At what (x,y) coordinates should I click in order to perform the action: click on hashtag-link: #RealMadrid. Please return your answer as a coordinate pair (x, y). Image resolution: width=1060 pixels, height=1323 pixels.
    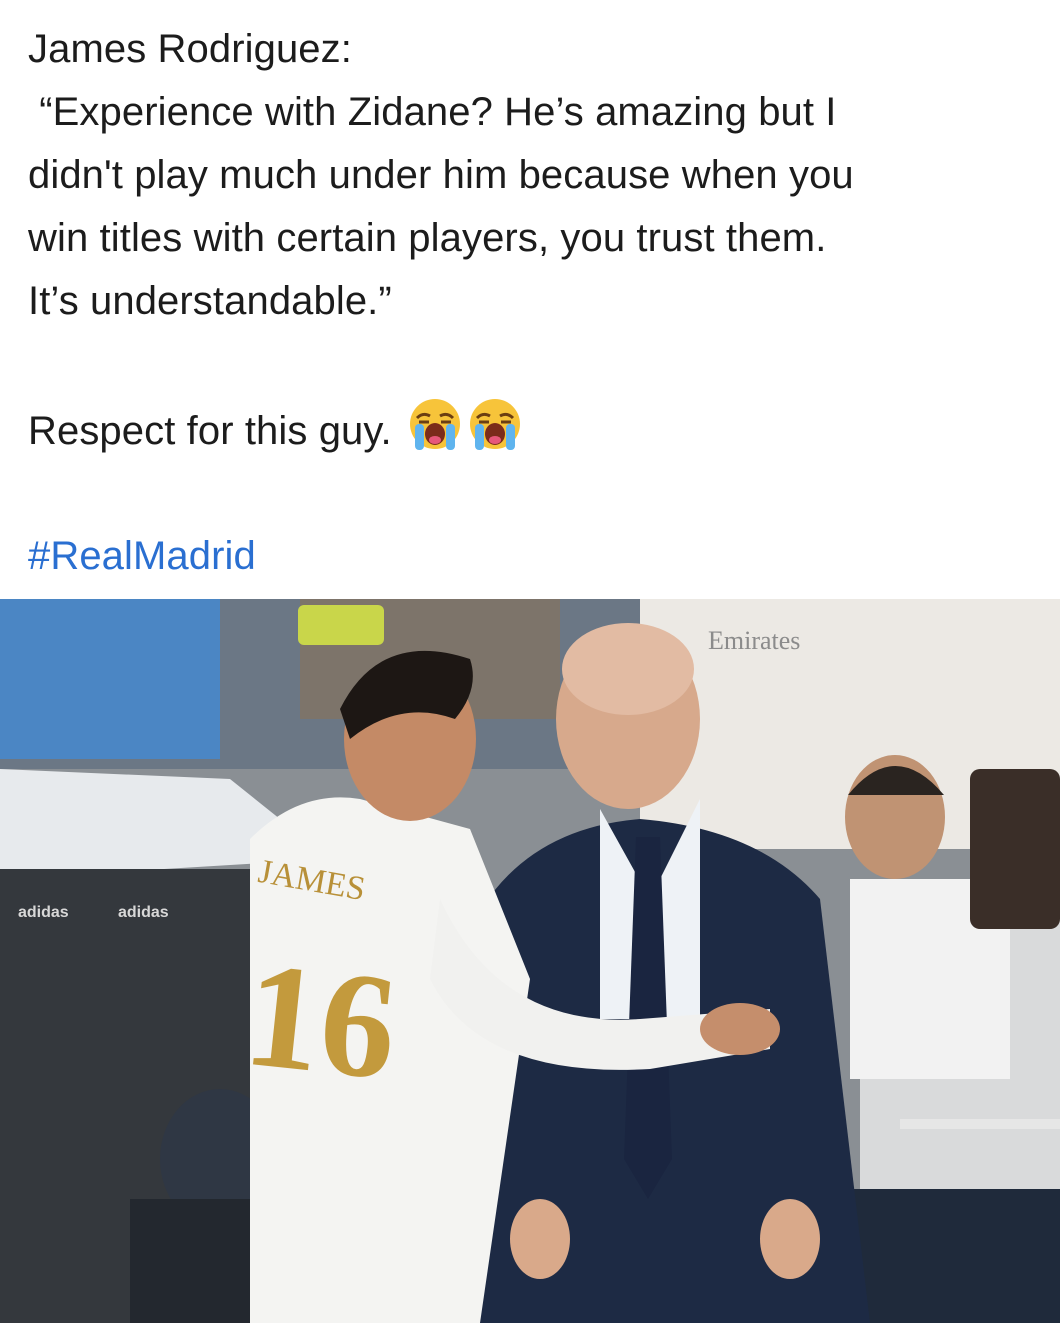
    Looking at the image, I should click on (533, 556).